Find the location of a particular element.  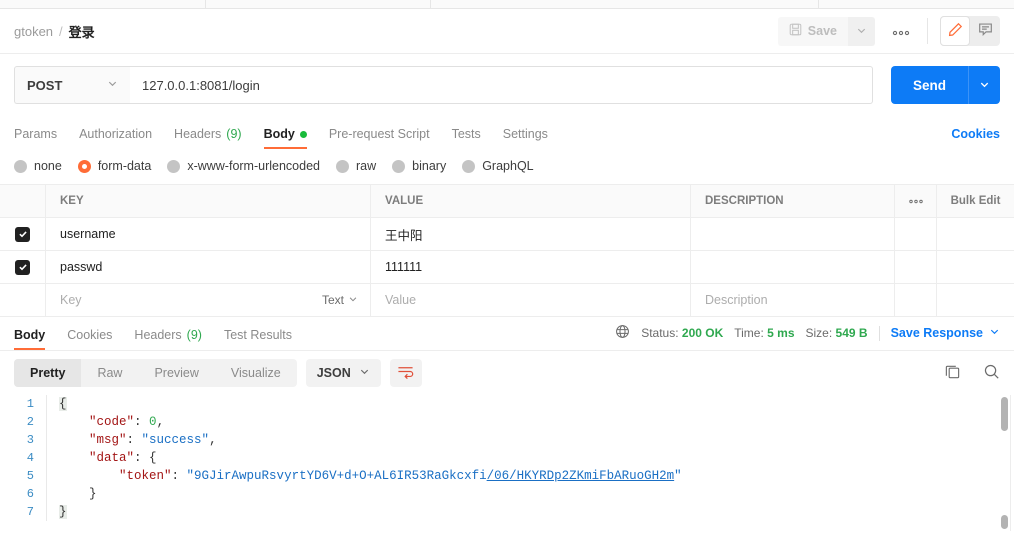

save-button-group: Save is located at coordinates (826, 31).